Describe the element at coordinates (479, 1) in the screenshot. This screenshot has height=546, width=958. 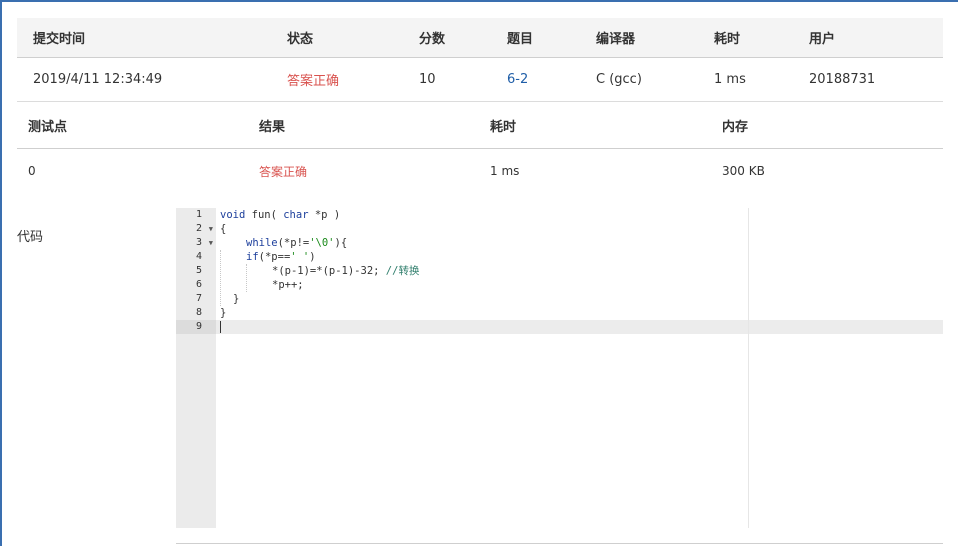
I see `top-accent-bar` at that location.